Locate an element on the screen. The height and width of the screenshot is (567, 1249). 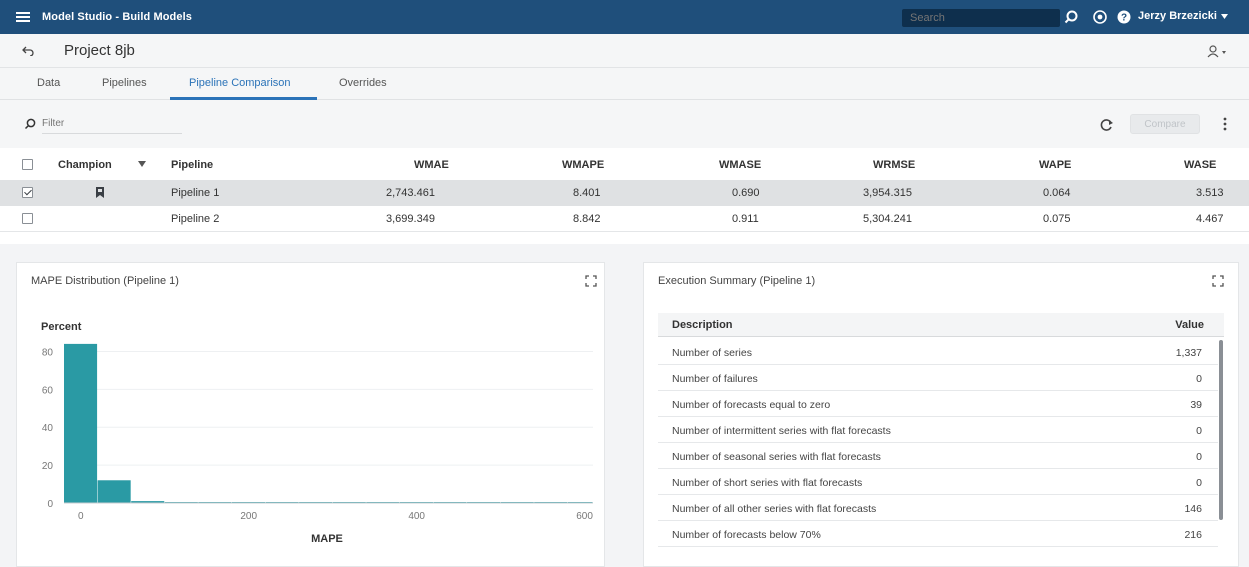
col-header-wape: WAPE is located at coordinates (1055, 165).